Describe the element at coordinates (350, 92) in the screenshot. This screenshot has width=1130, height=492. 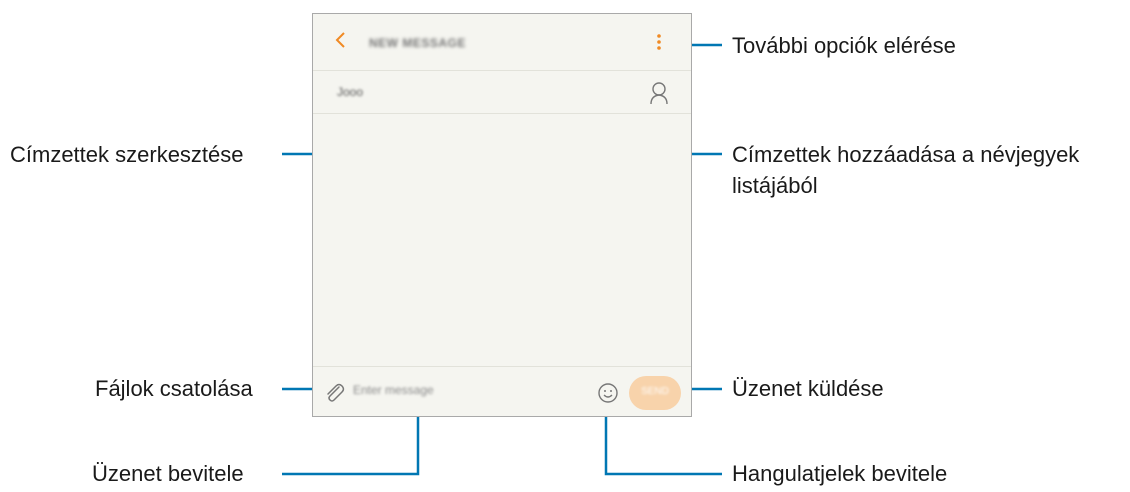
I see `recipient-name: Jooo` at that location.